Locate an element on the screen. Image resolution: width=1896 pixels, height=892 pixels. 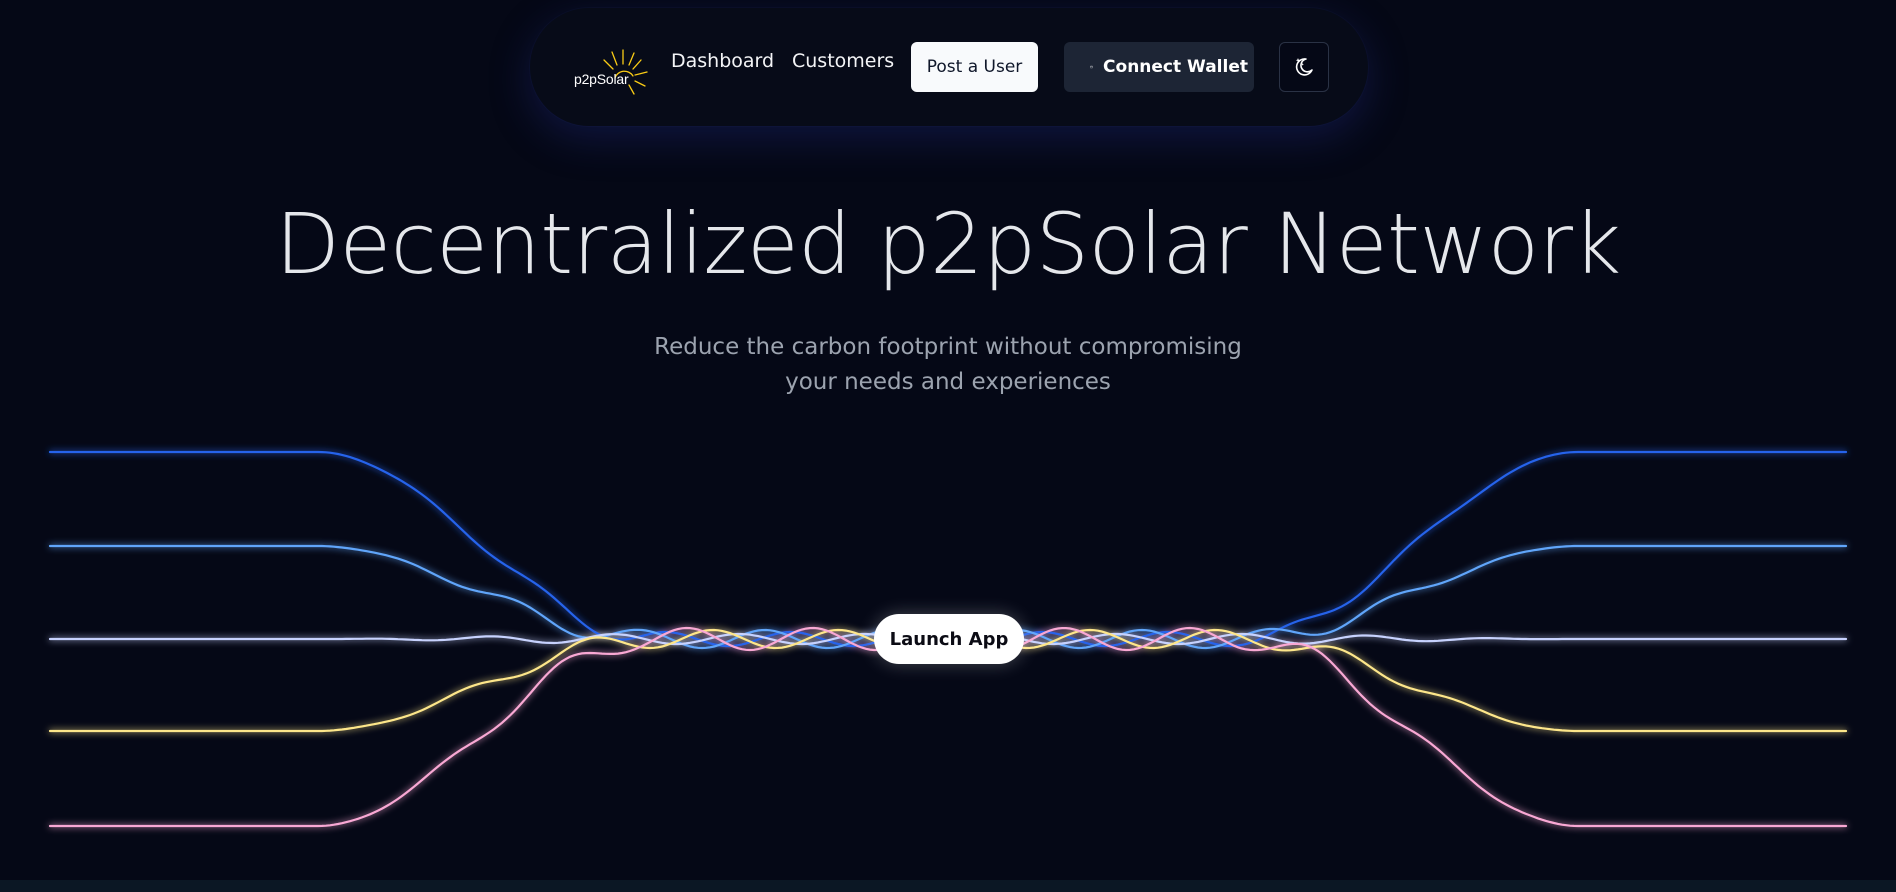
logo: p2pSolar is located at coordinates (611, 68).